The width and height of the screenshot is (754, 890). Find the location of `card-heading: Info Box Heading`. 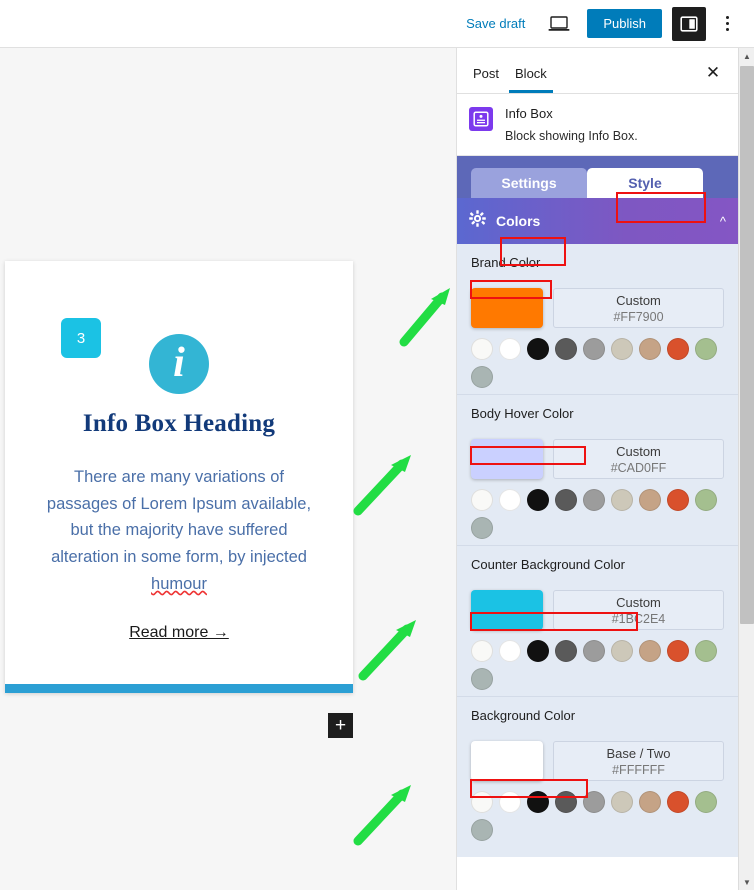

card-heading: Info Box Heading is located at coordinates (179, 424).